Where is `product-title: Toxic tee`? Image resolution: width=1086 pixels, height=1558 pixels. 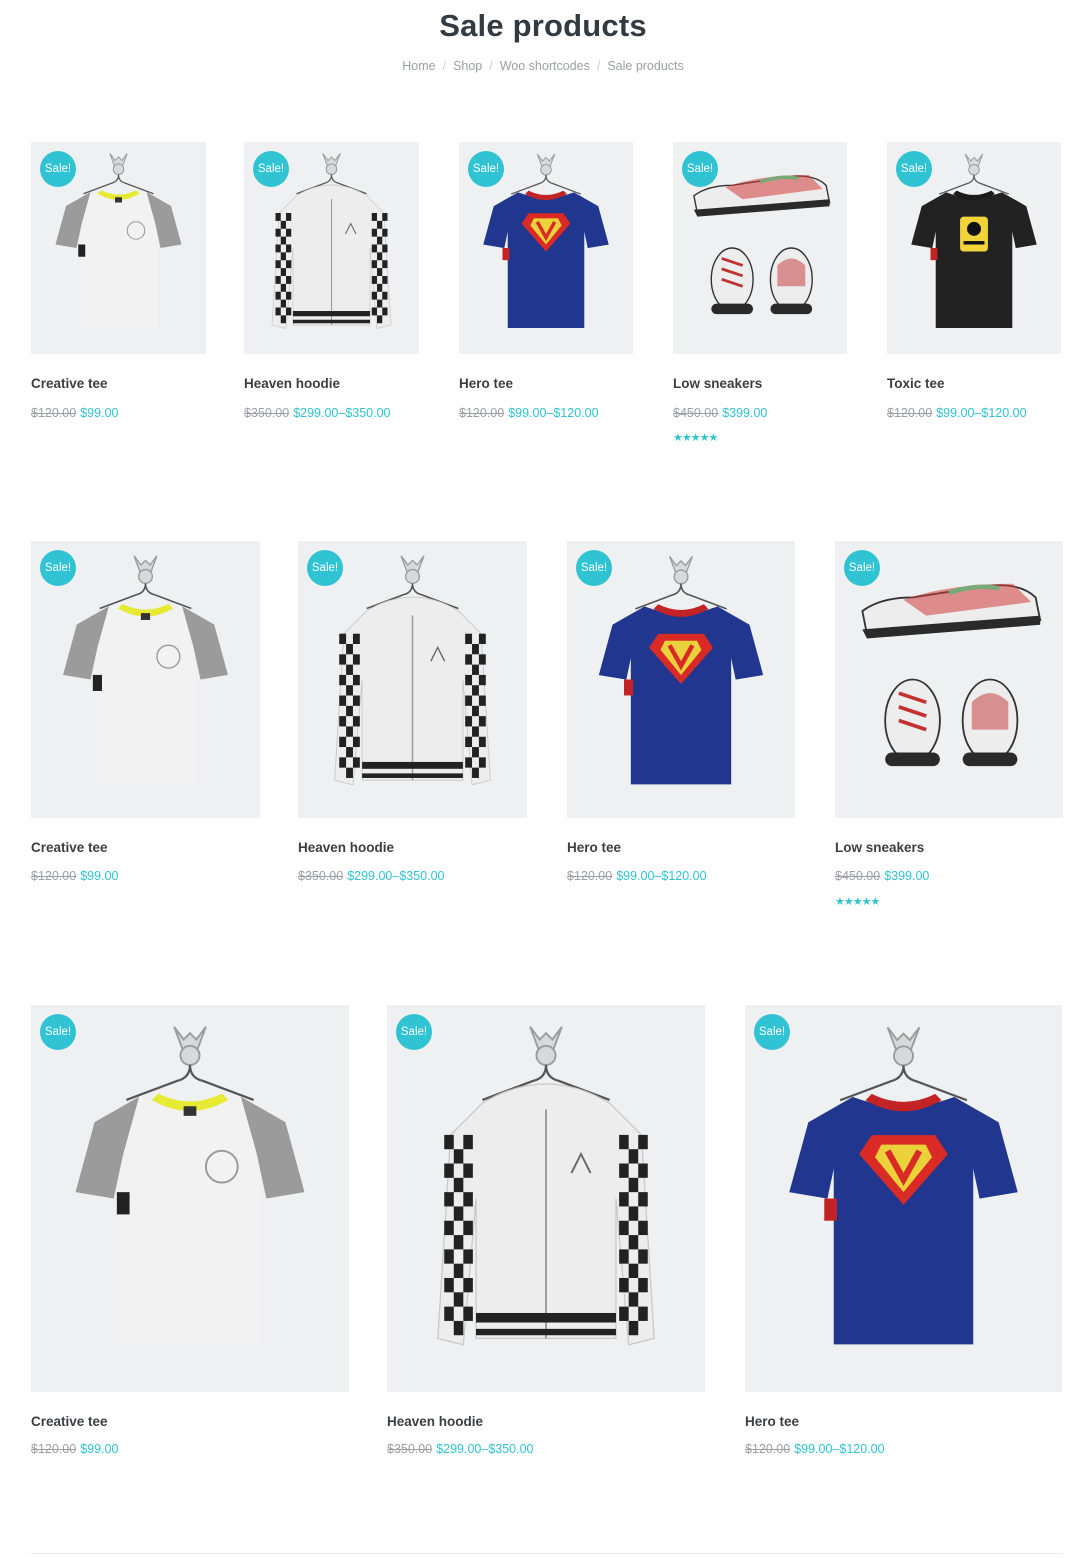 product-title: Toxic tee is located at coordinates (916, 383).